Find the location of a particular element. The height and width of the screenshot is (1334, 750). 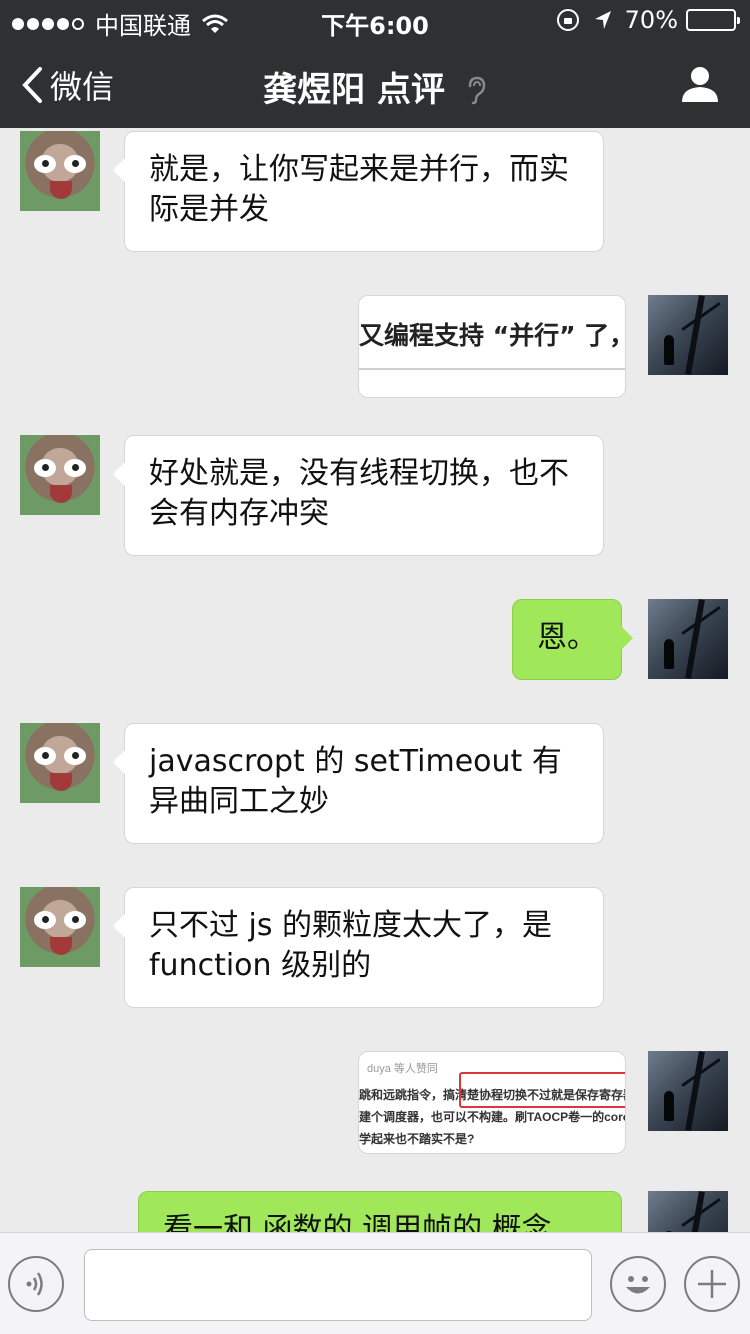

image-line: 建个调度器，也可以不构建。刷TAOCP卷一的coro is located at coordinates (492, 1117).